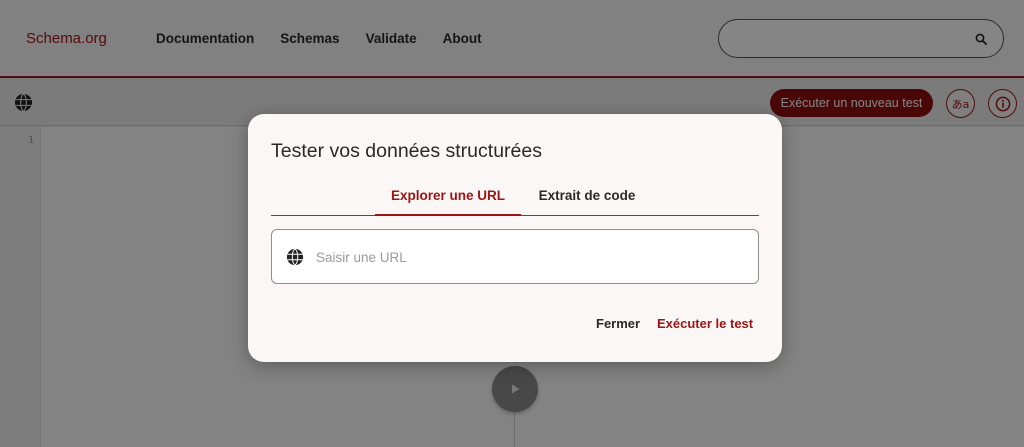  What do you see at coordinates (526, 257) in the screenshot?
I see `url-input` at bounding box center [526, 257].